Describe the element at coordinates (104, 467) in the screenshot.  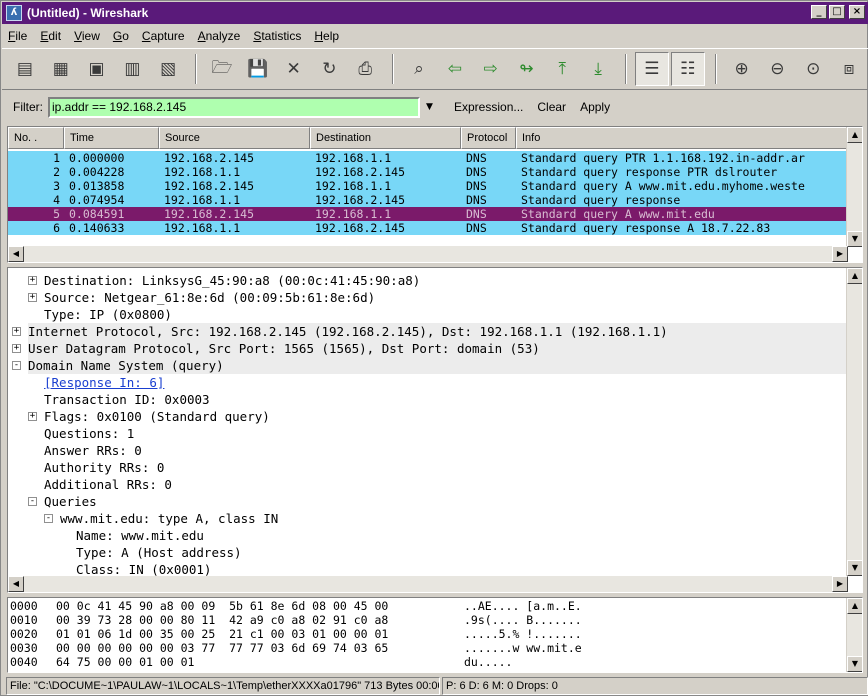
I see `detail-tree-item: Authority RRs: 0` at that location.